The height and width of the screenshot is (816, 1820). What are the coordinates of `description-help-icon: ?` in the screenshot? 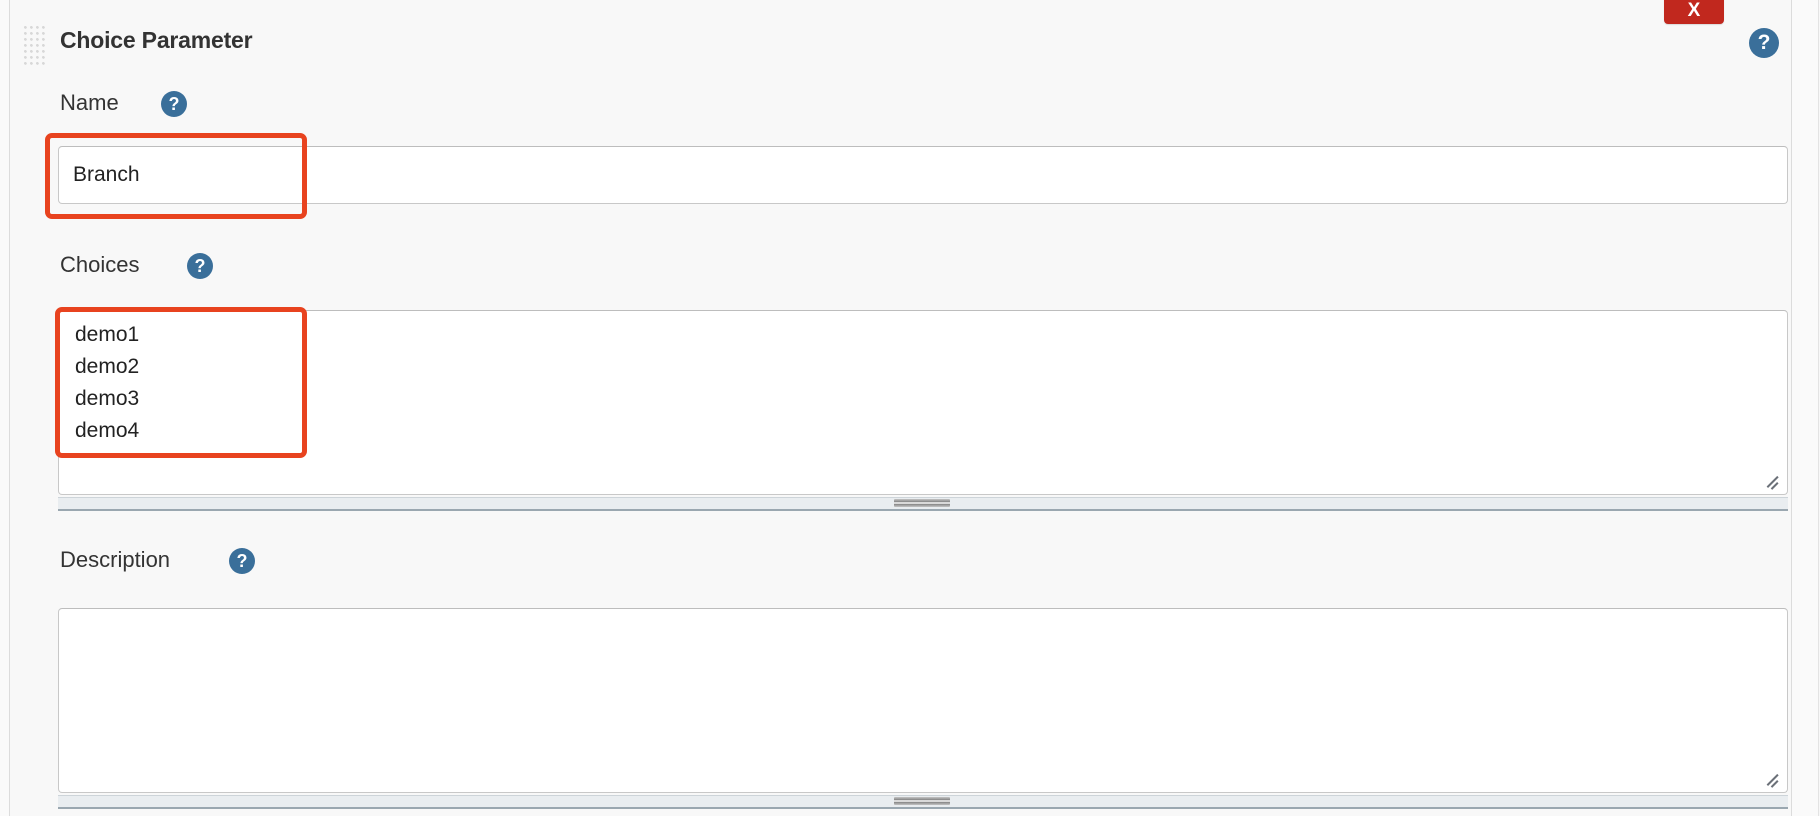 It's located at (242, 561).